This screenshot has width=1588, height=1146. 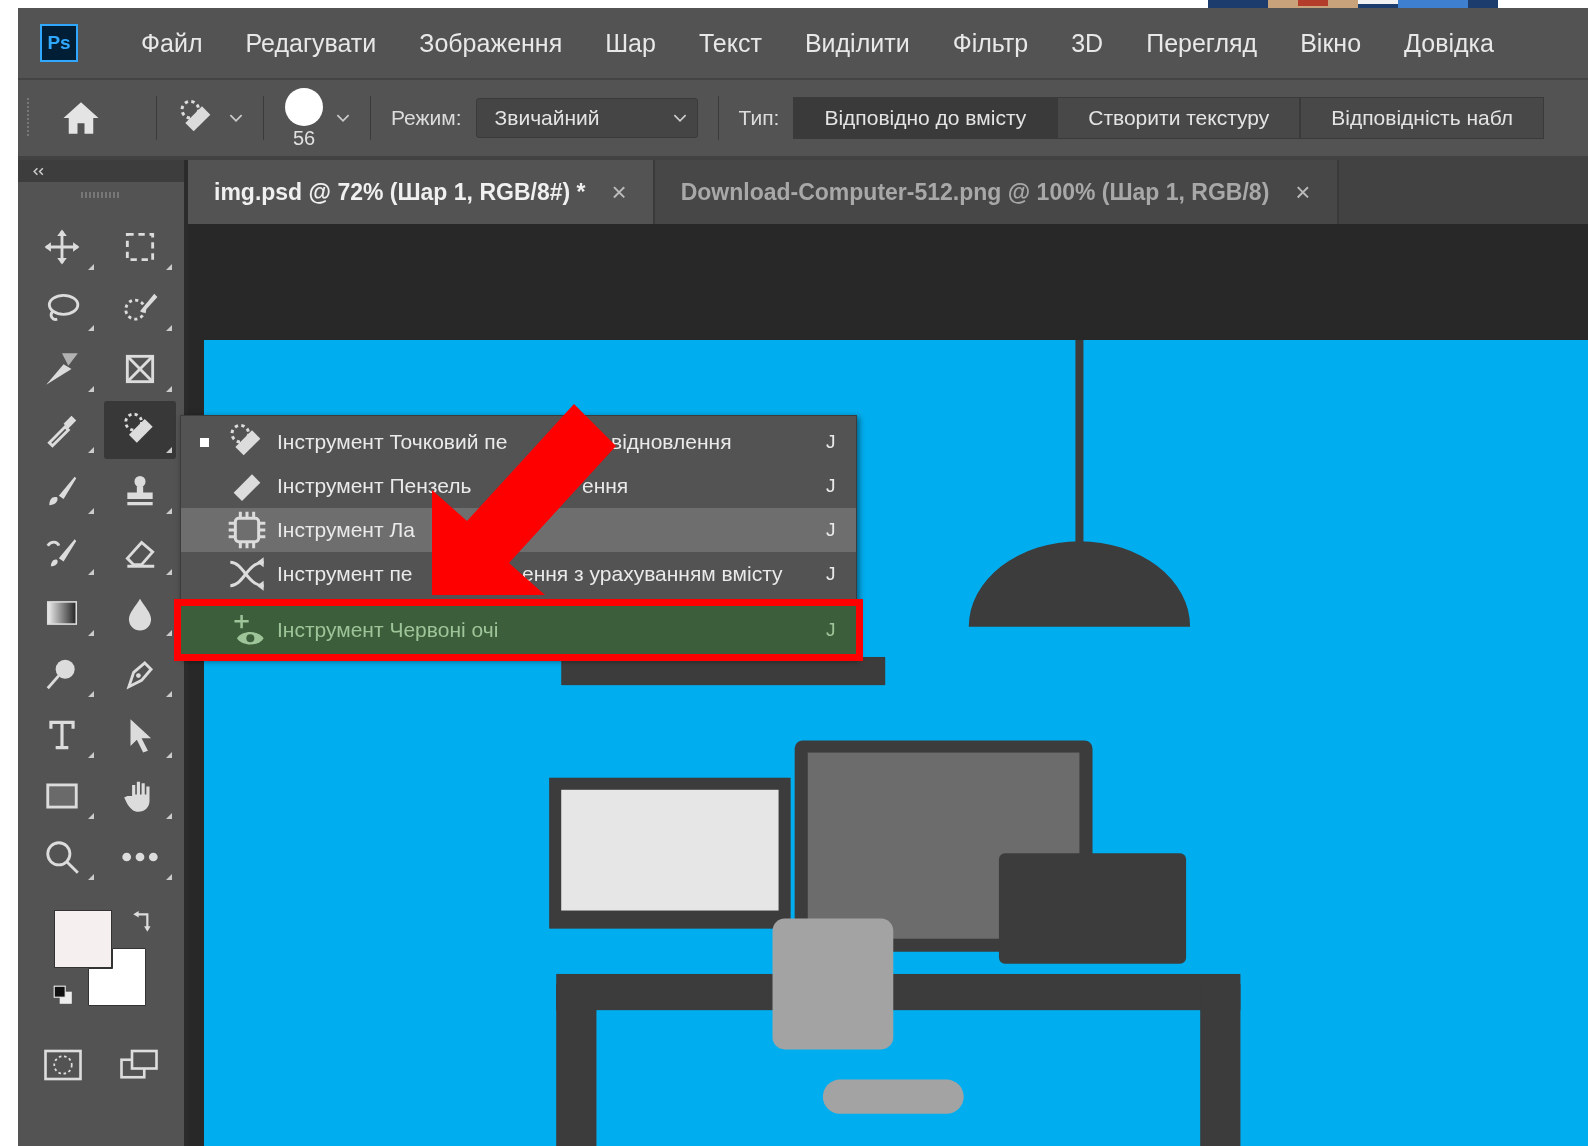 I want to click on app-logo: Ps, so click(x=59, y=43).